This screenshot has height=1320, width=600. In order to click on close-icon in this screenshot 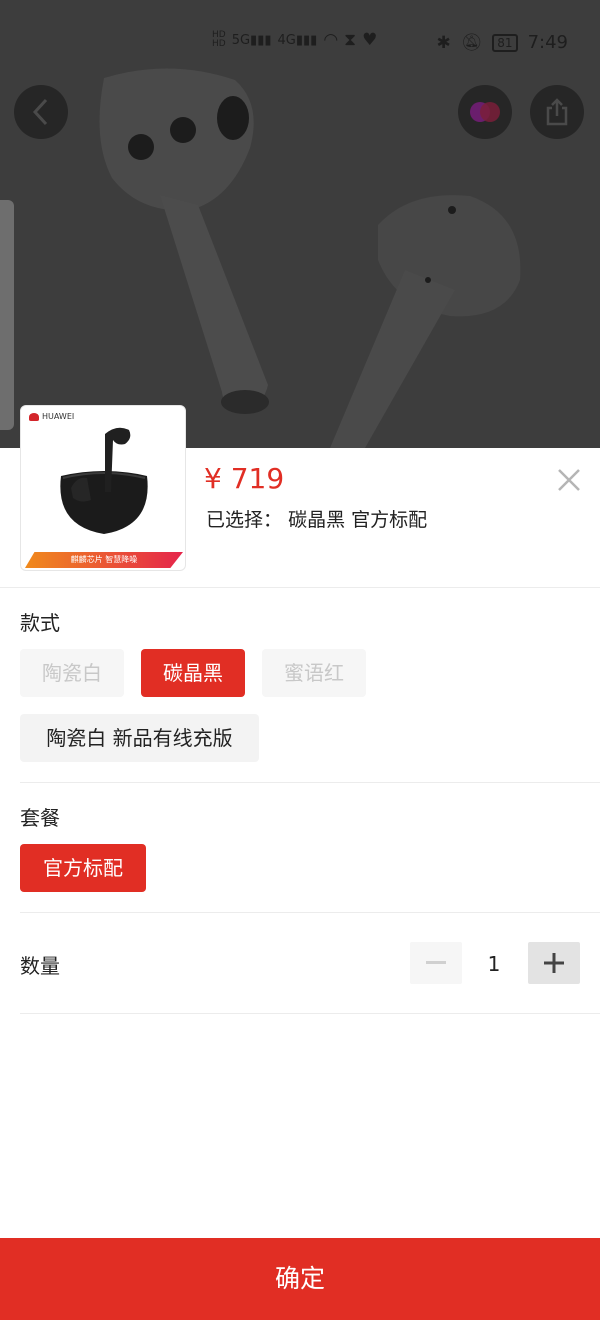, I will do `click(569, 480)`.